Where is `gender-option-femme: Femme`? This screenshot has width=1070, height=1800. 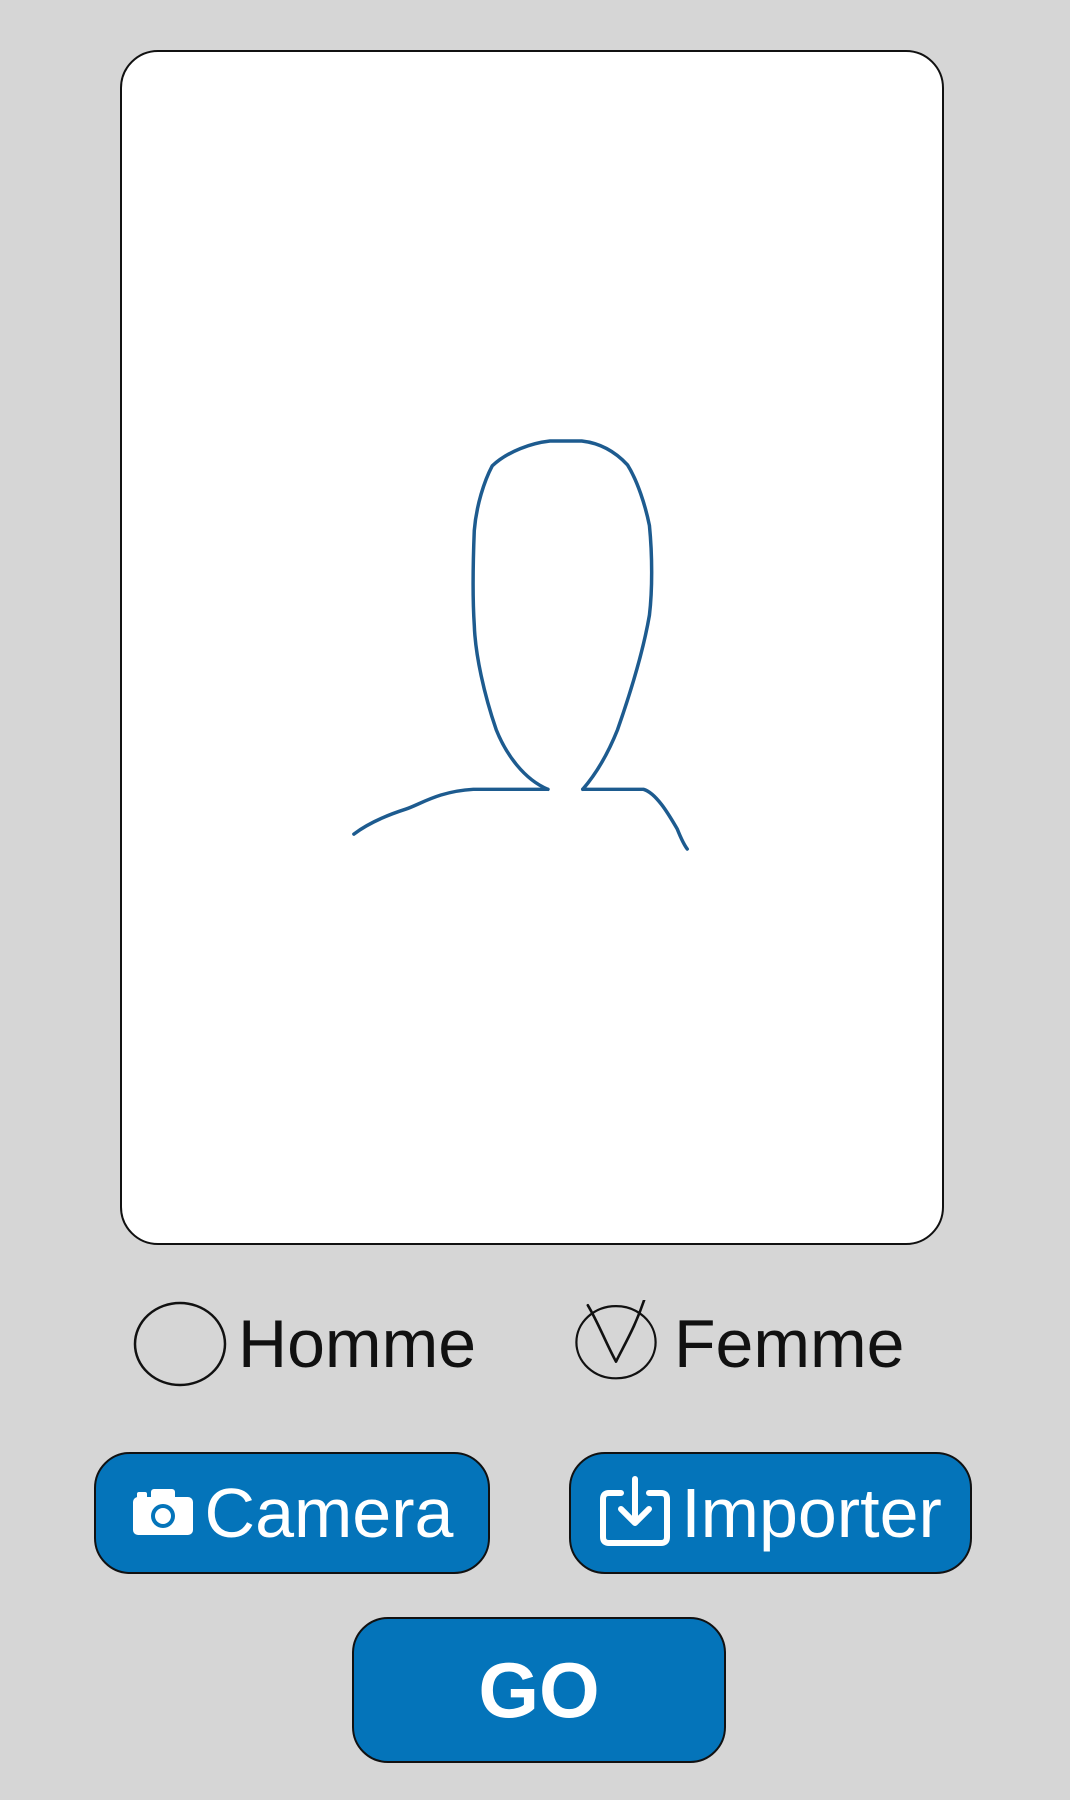 gender-option-femme: Femme is located at coordinates (736, 1344).